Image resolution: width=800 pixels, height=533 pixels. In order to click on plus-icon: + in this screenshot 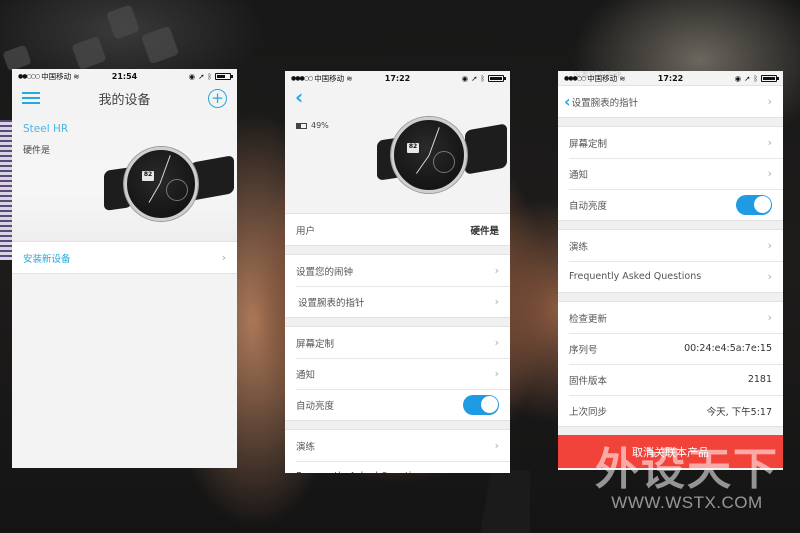, I will do `click(217, 97)`.